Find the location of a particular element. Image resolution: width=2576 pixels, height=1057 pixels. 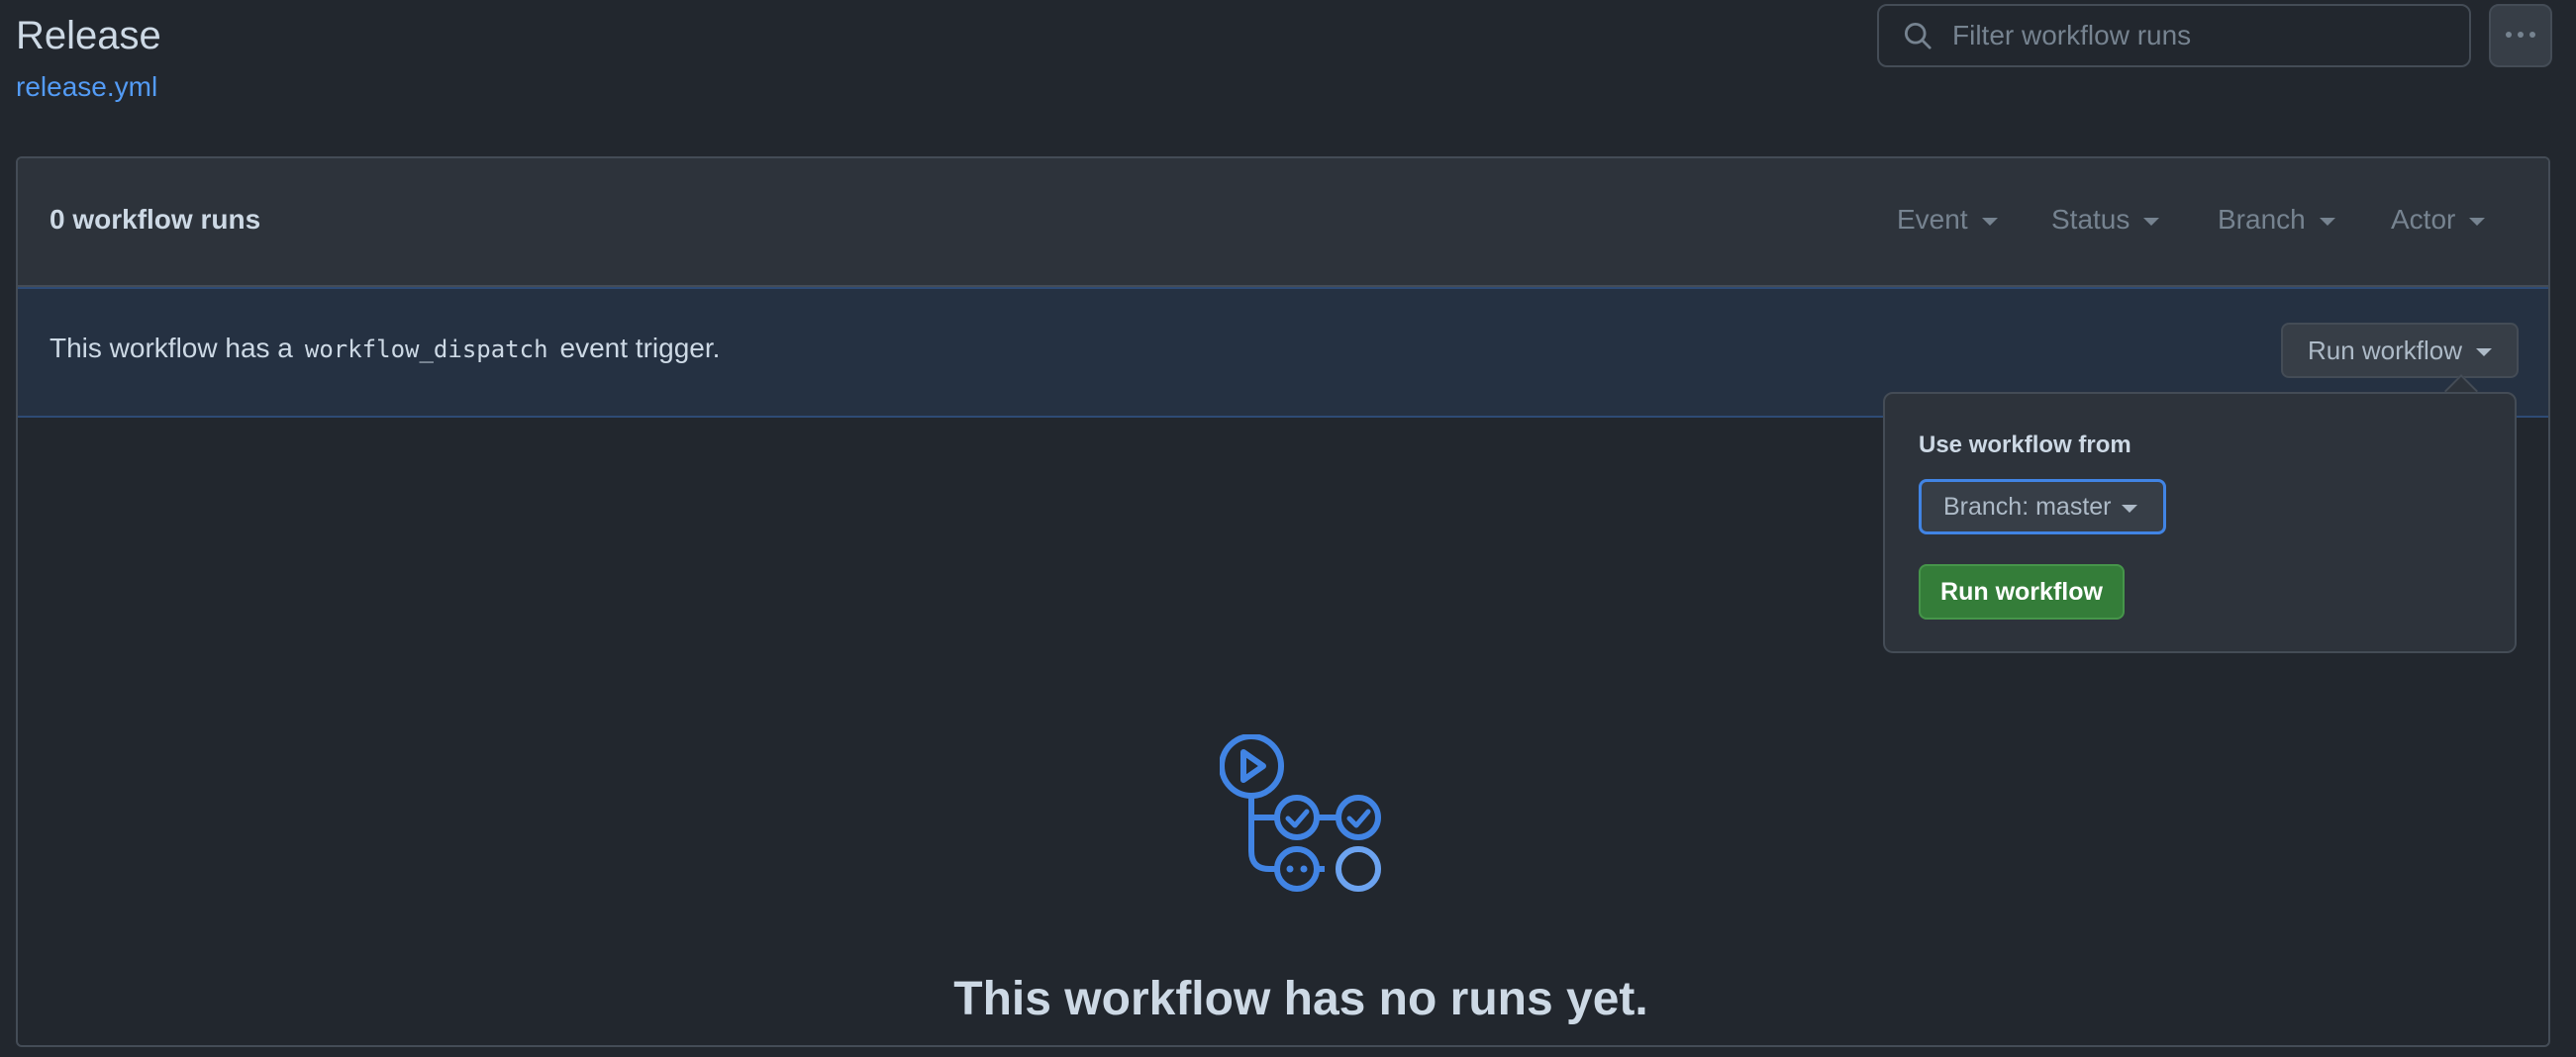

dispatch-text-after: event trigger. is located at coordinates (640, 348).